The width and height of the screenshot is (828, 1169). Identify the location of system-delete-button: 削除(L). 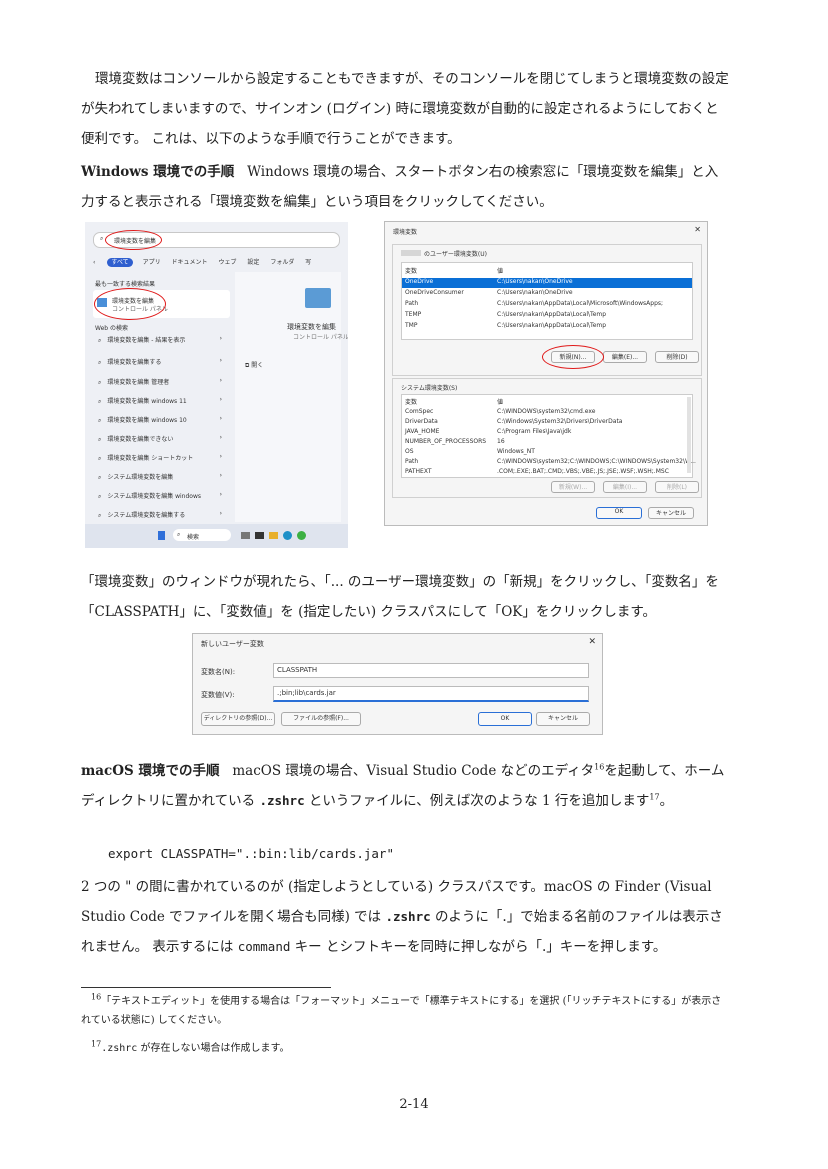
(677, 487).